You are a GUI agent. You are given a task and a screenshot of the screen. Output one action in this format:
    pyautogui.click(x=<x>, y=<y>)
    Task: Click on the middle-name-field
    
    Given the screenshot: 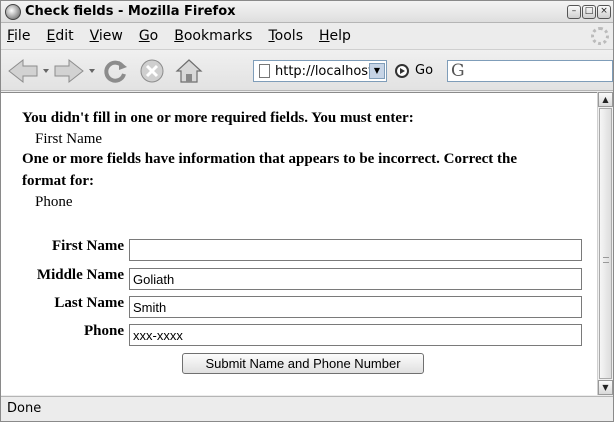 What is the action you would take?
    pyautogui.click(x=355, y=279)
    